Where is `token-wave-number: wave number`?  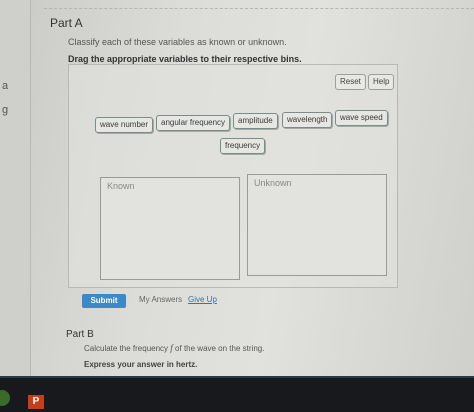 token-wave-number: wave number is located at coordinates (124, 125).